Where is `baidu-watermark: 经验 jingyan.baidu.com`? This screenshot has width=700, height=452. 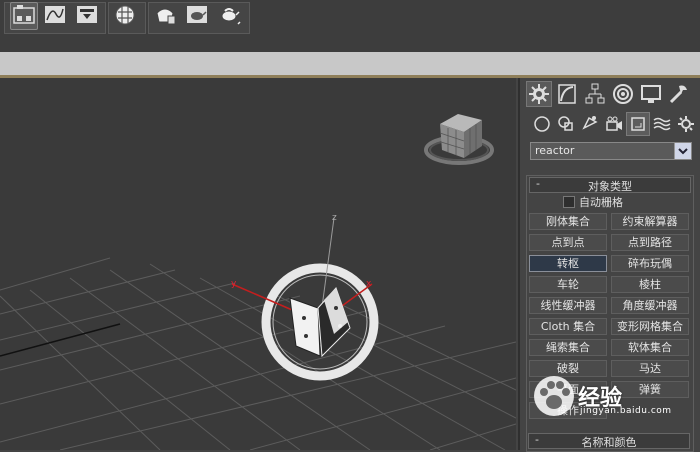
baidu-watermark: 经验 jingyan.baidu.com is located at coordinates (615, 397).